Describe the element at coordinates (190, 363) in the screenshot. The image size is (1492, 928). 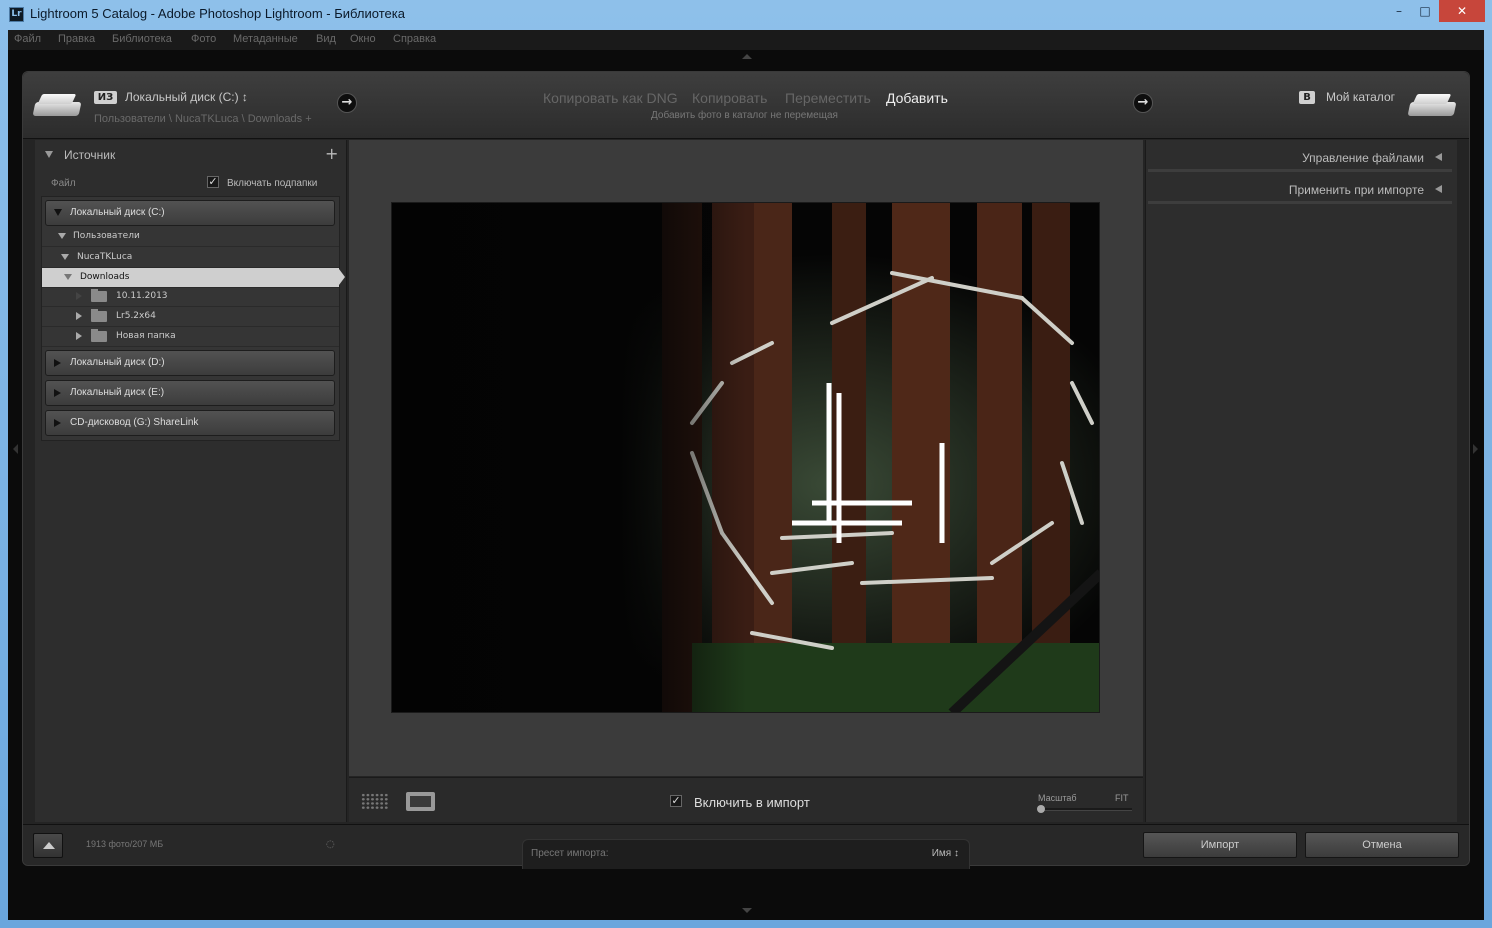
I see `volume-d: Локальный диск (D:)` at that location.